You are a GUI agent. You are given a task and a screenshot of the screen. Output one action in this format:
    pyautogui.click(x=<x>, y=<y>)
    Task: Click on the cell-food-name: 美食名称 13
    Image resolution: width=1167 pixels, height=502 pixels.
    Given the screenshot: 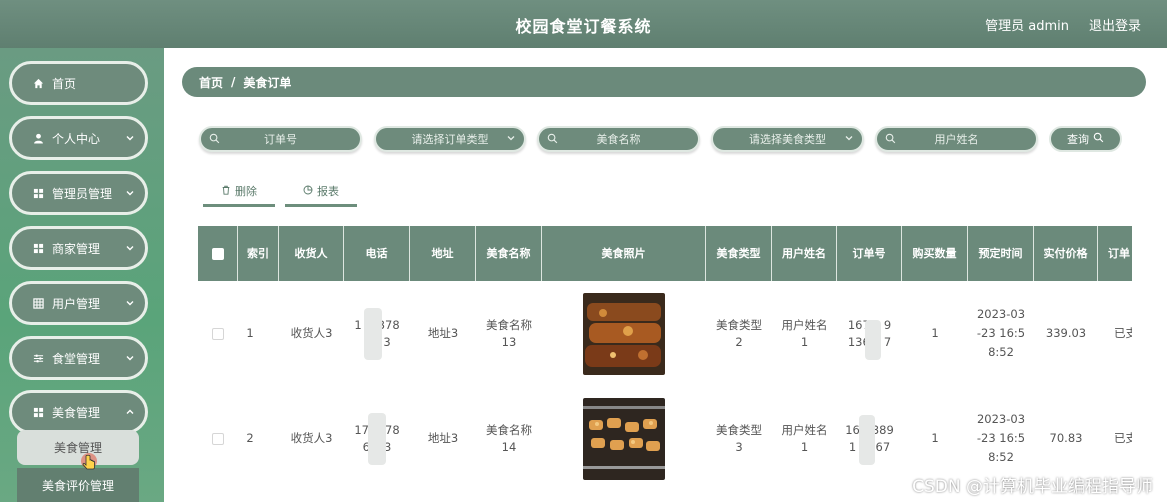 What is the action you would take?
    pyautogui.click(x=509, y=333)
    